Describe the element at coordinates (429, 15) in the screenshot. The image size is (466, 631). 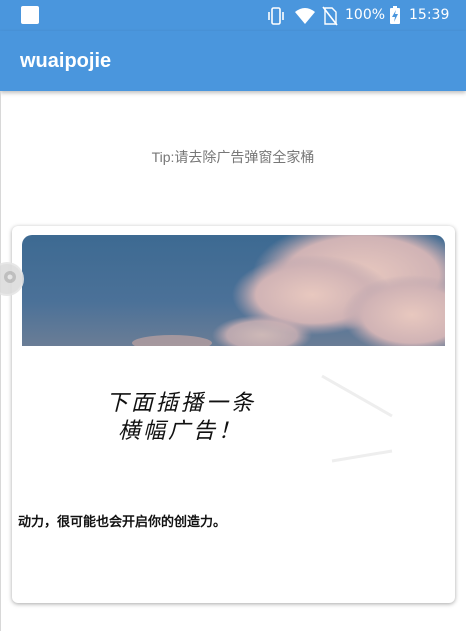
I see `status-time: 15:39` at that location.